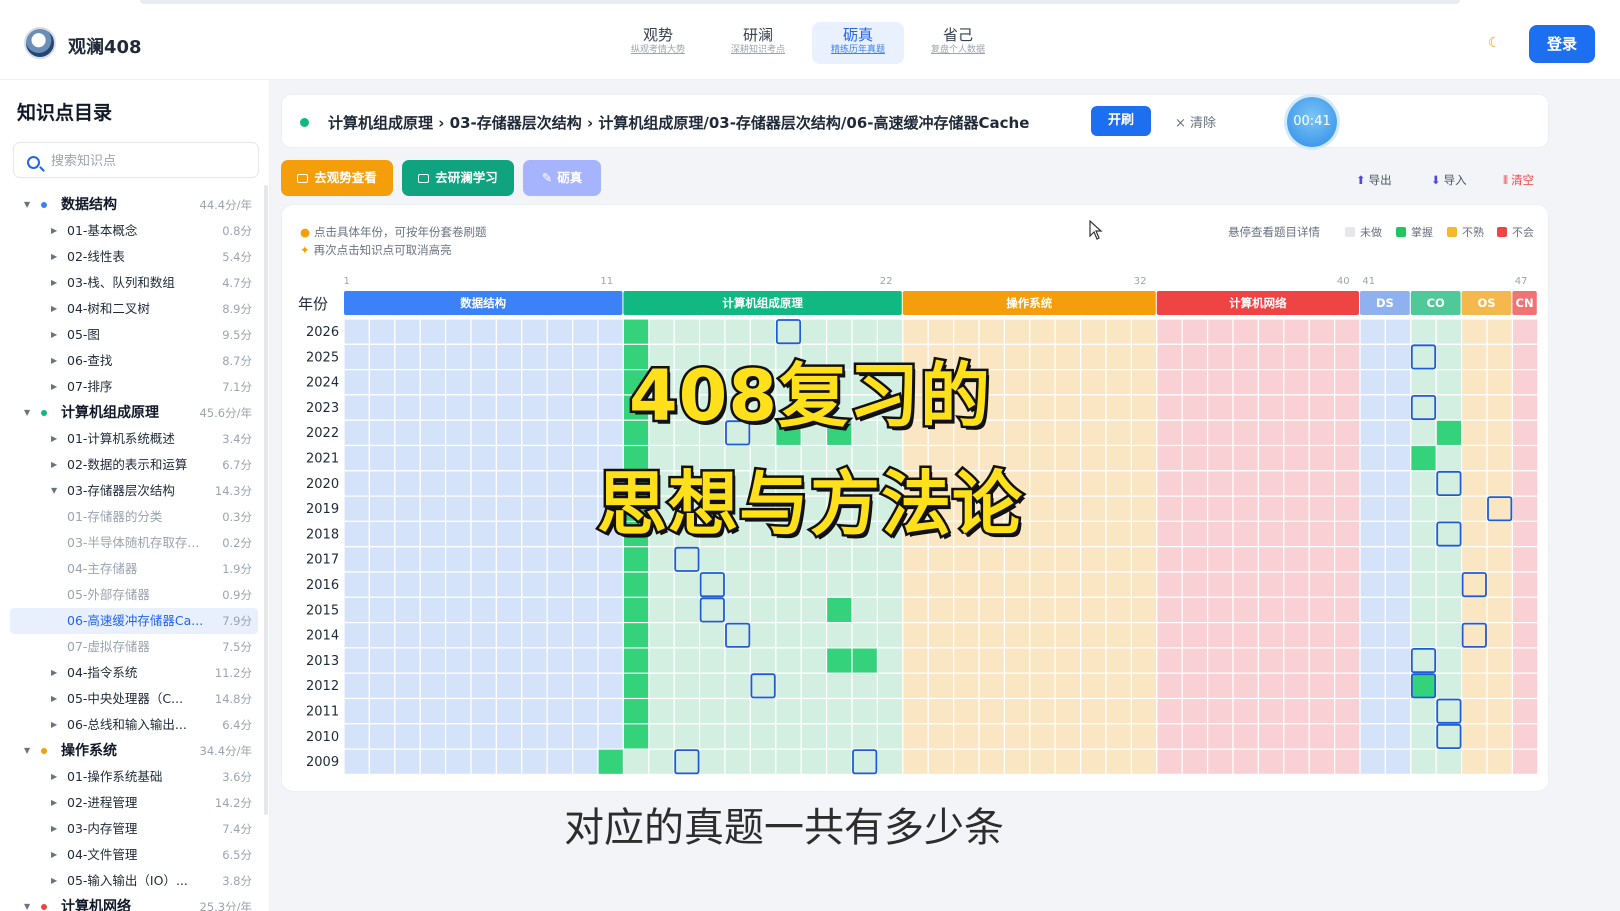 The width and height of the screenshot is (1620, 911). Describe the element at coordinates (657, 35) in the screenshot. I see `nav-item-title: 观势` at that location.